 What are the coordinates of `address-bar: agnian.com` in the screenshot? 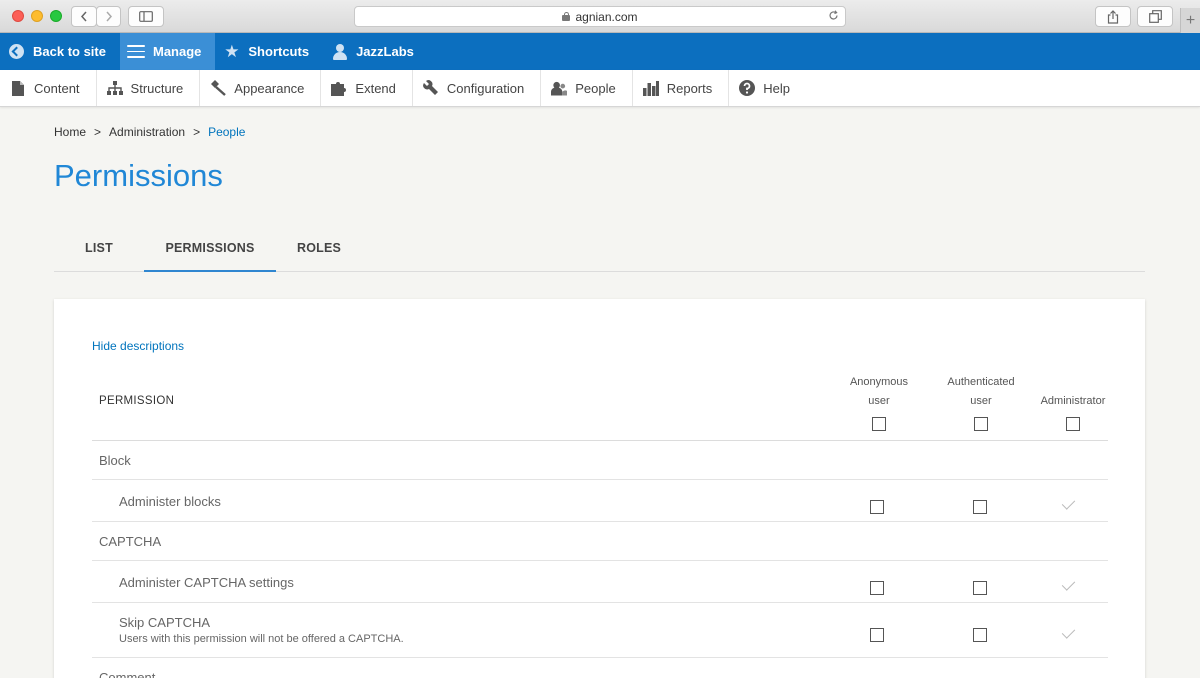 It's located at (600, 16).